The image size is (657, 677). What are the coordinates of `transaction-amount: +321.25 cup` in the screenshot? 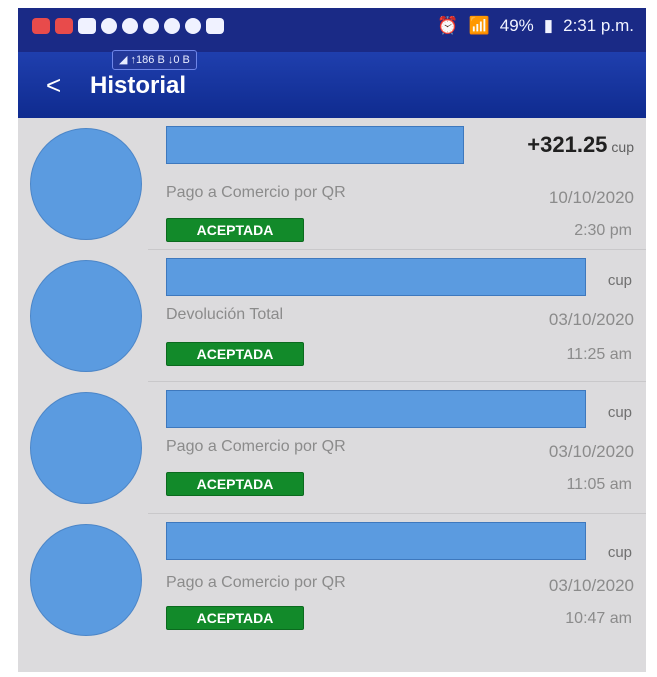 It's located at (580, 145).